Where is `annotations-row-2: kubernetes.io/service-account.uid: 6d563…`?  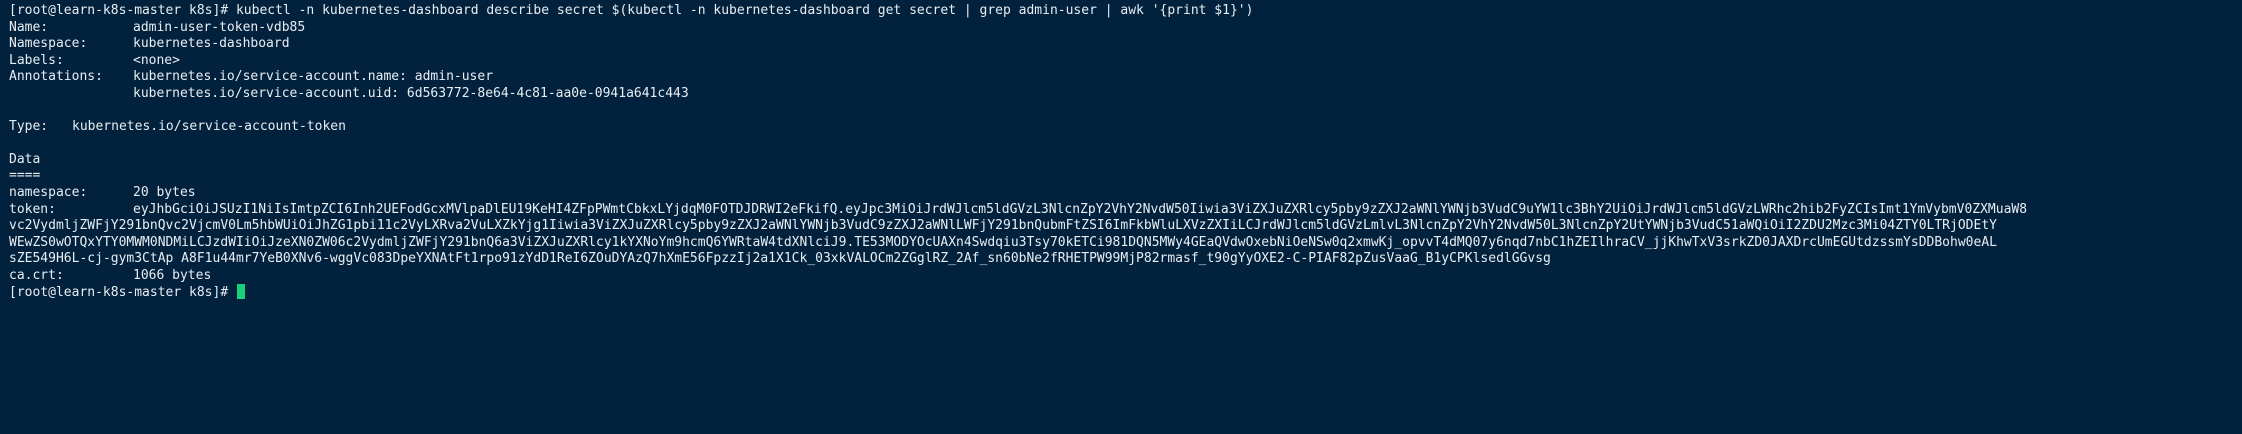
annotations-row-2: kubernetes.io/service-account.uid: 6d563… is located at coordinates (1121, 94).